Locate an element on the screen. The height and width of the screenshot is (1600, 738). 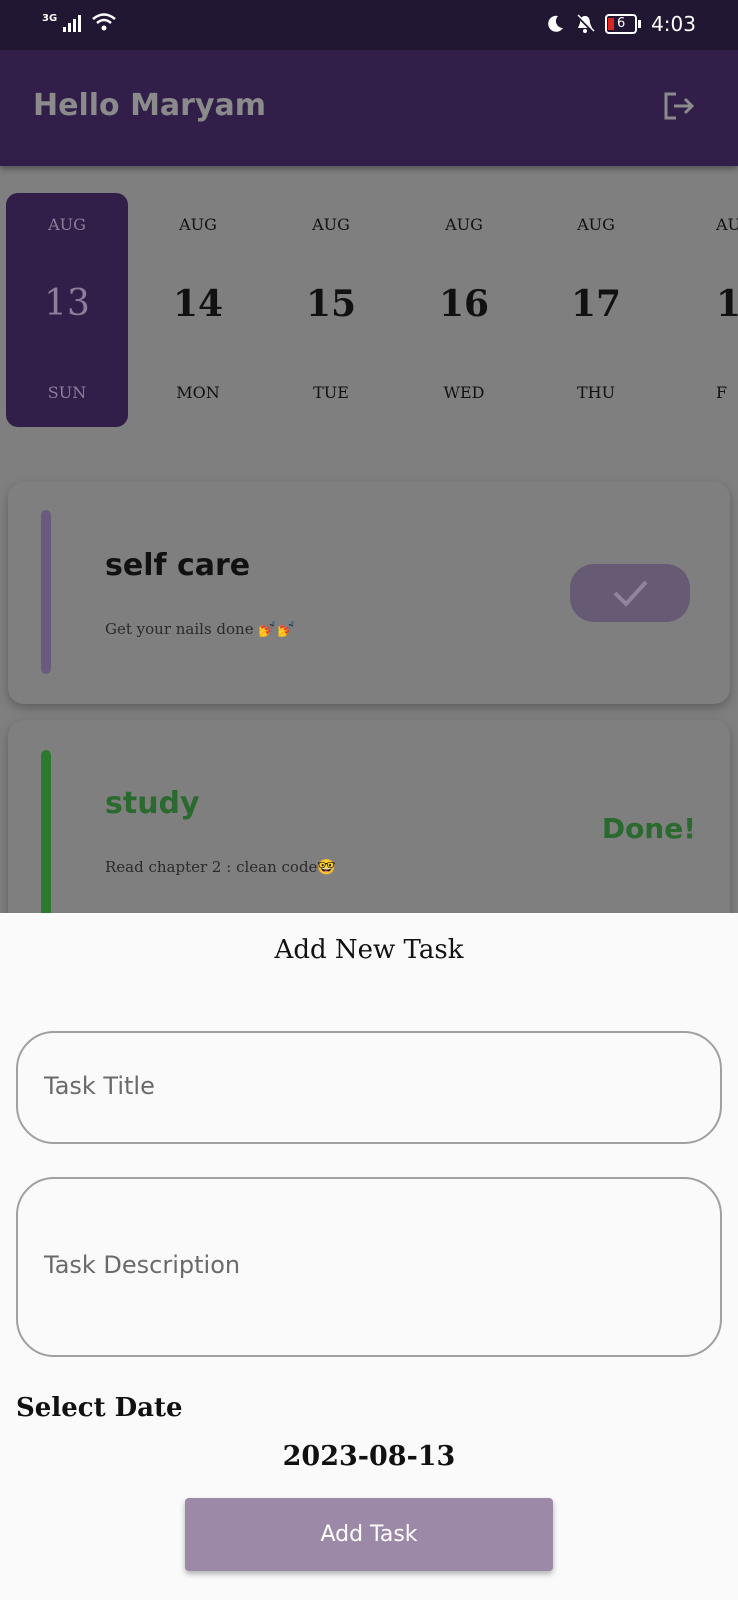
date-weekday: WED is located at coordinates (464, 392).